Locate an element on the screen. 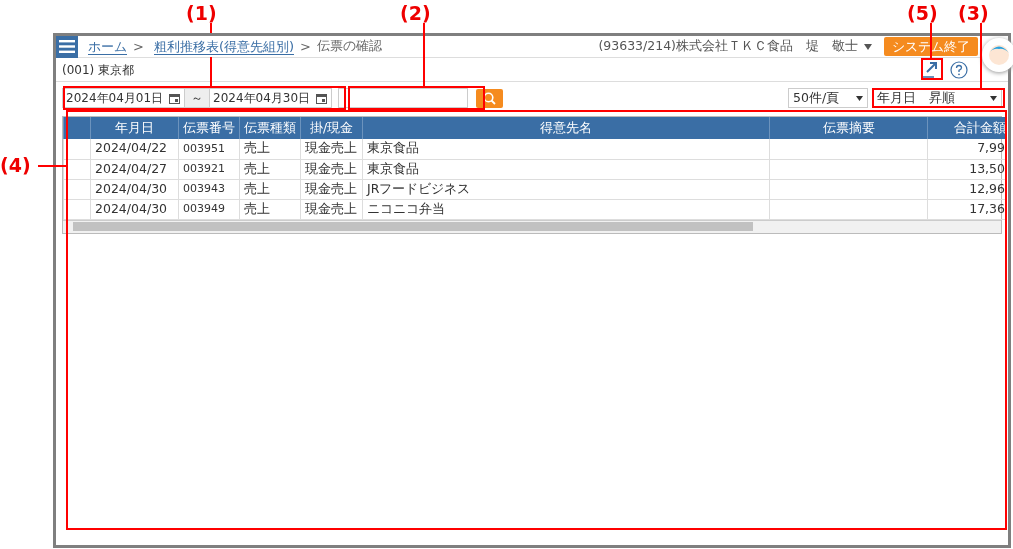  column-header: 掛/現金 is located at coordinates (331, 128).